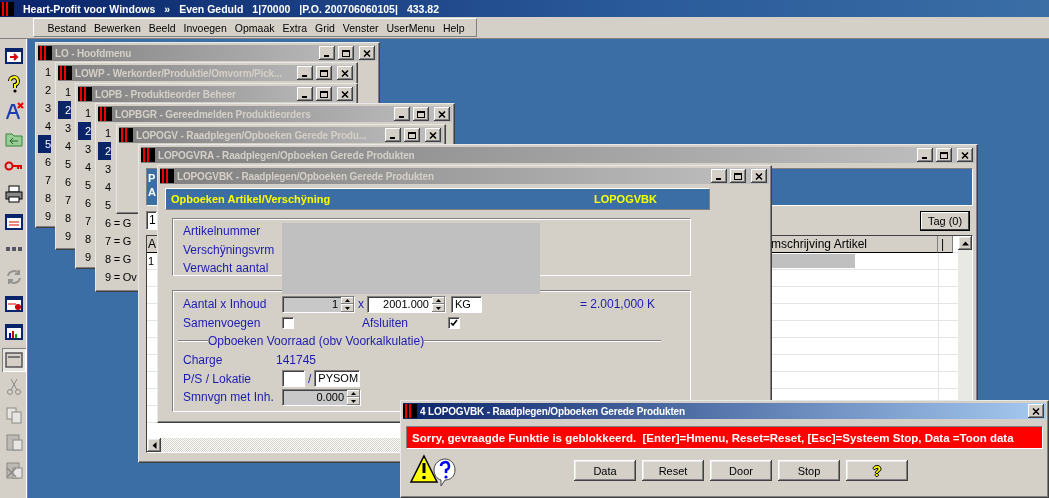 The image size is (1049, 498). I want to click on menu-item: Bewerken, so click(117, 27).